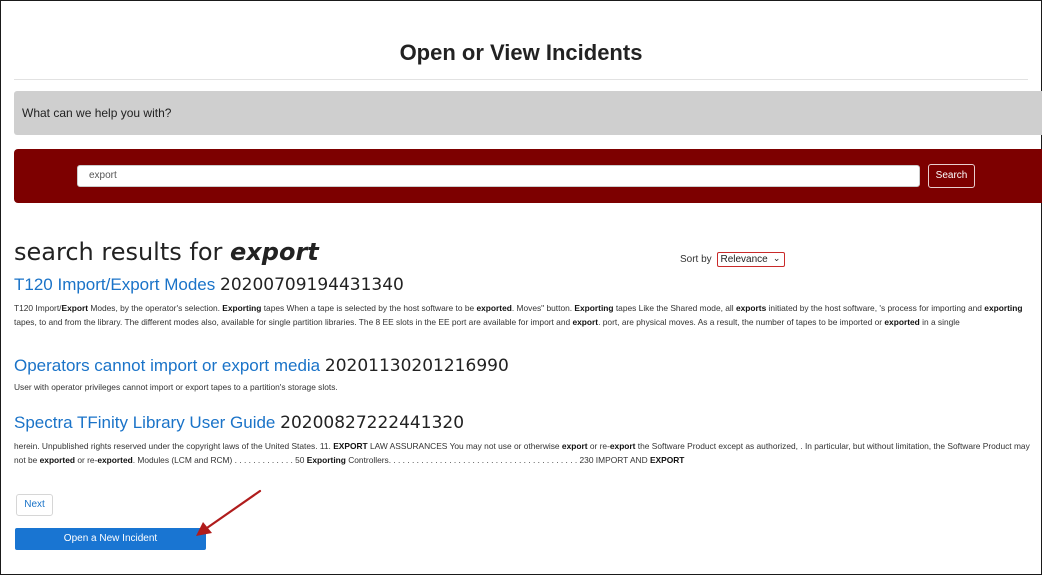  What do you see at coordinates (951, 176) in the screenshot?
I see `search-button: Search` at bounding box center [951, 176].